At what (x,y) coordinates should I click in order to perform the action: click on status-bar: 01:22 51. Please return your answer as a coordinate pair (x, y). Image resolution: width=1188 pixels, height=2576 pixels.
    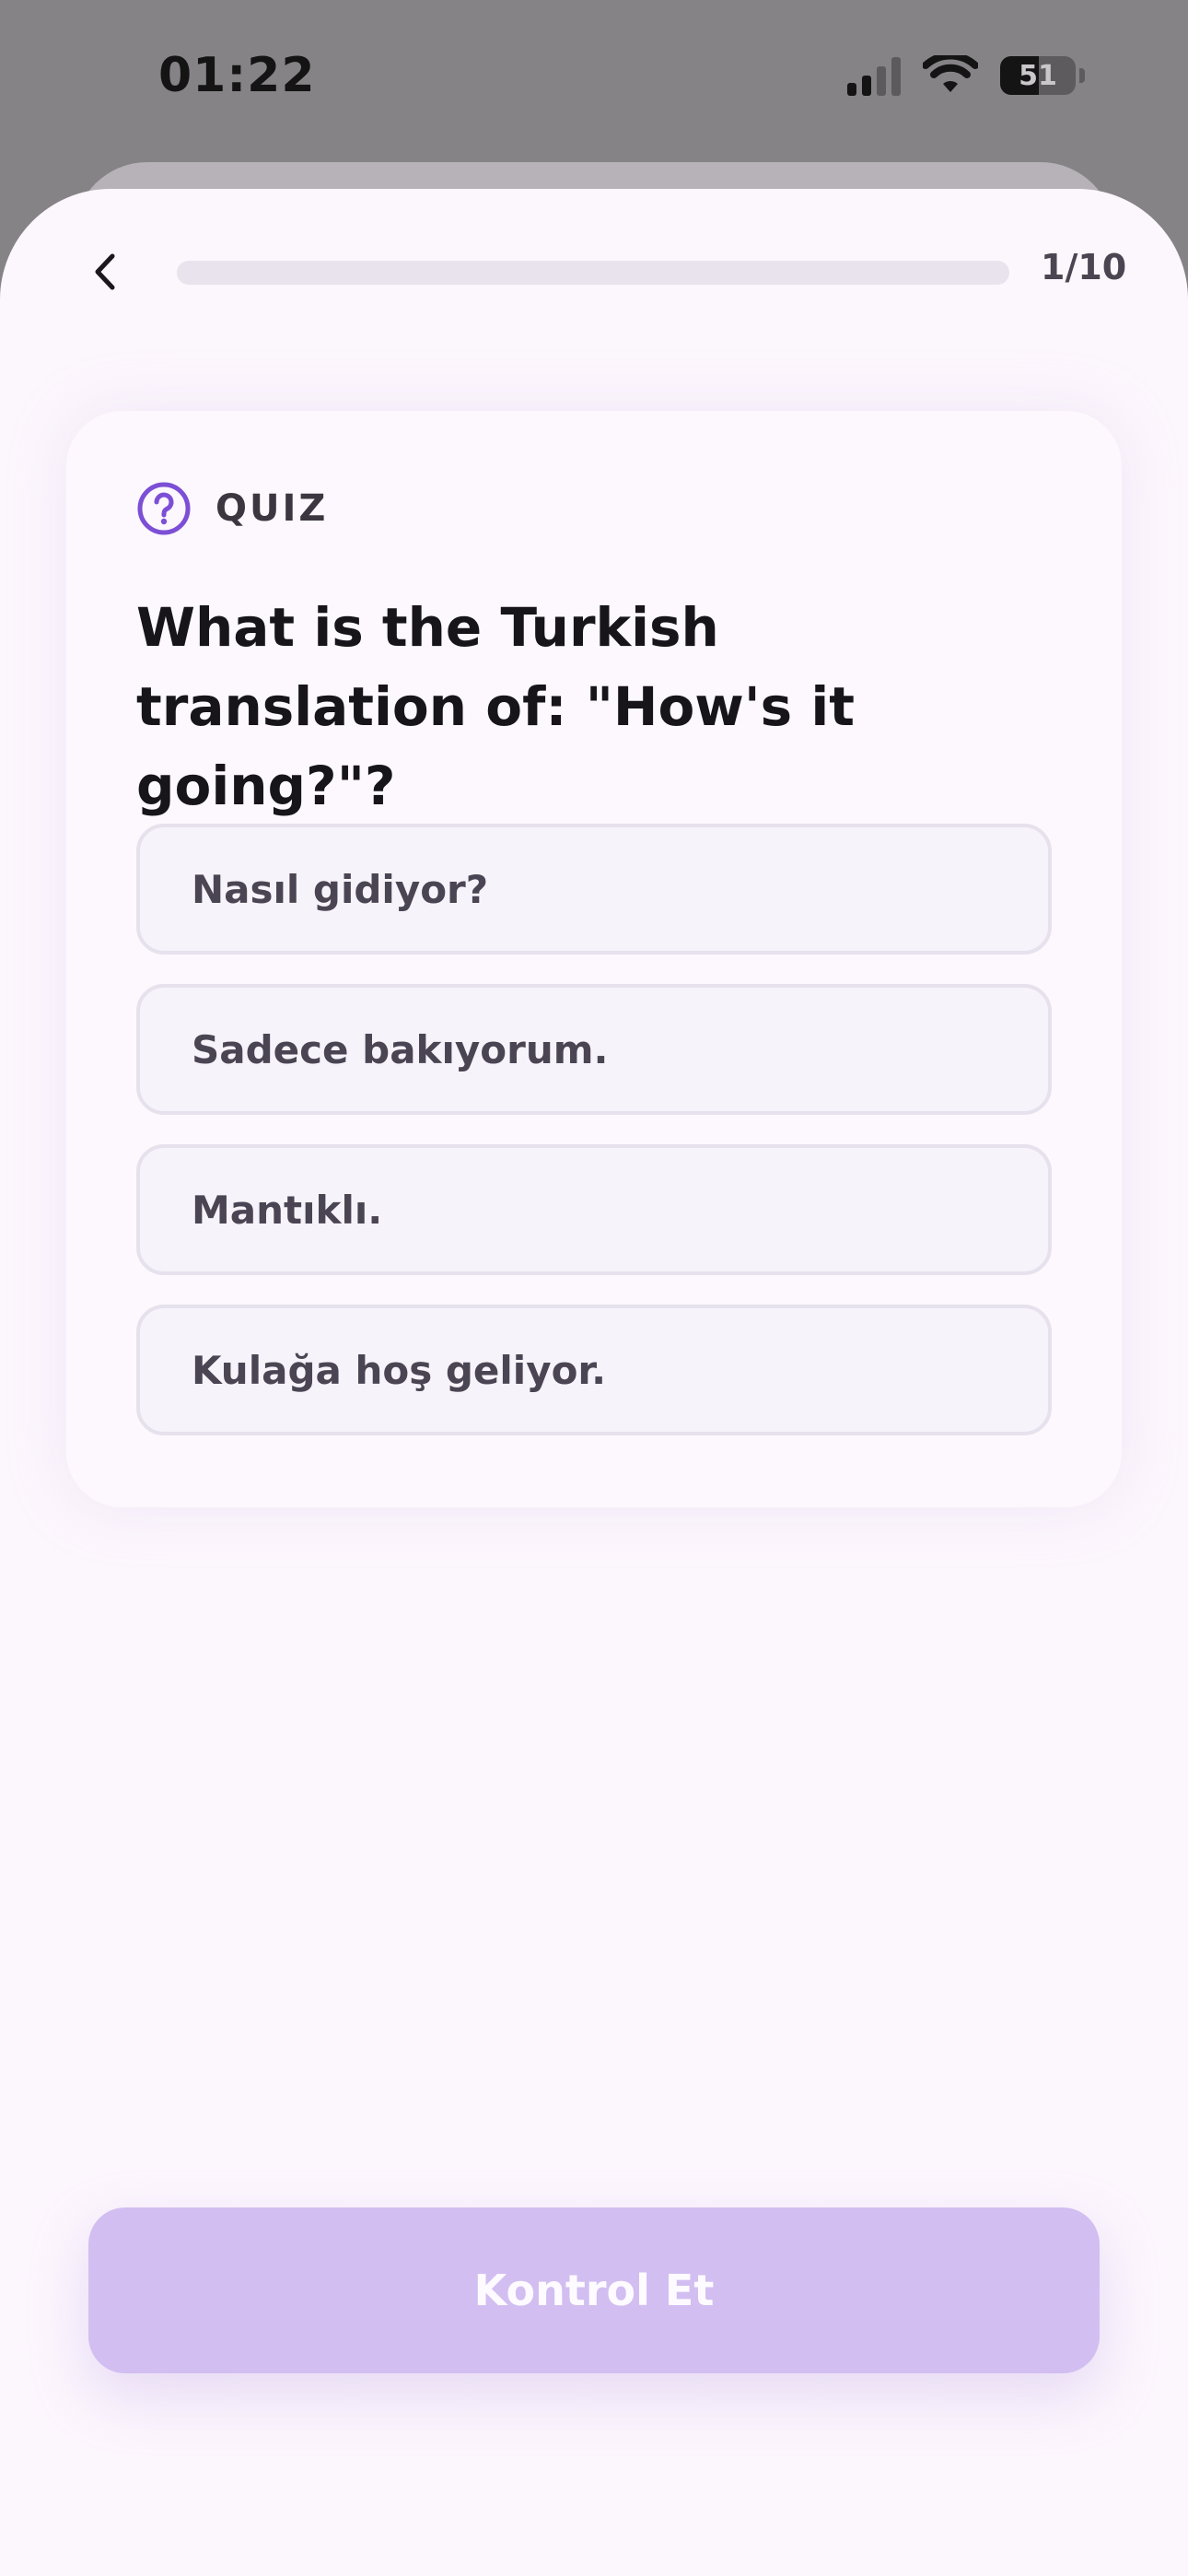
    Looking at the image, I should click on (594, 83).